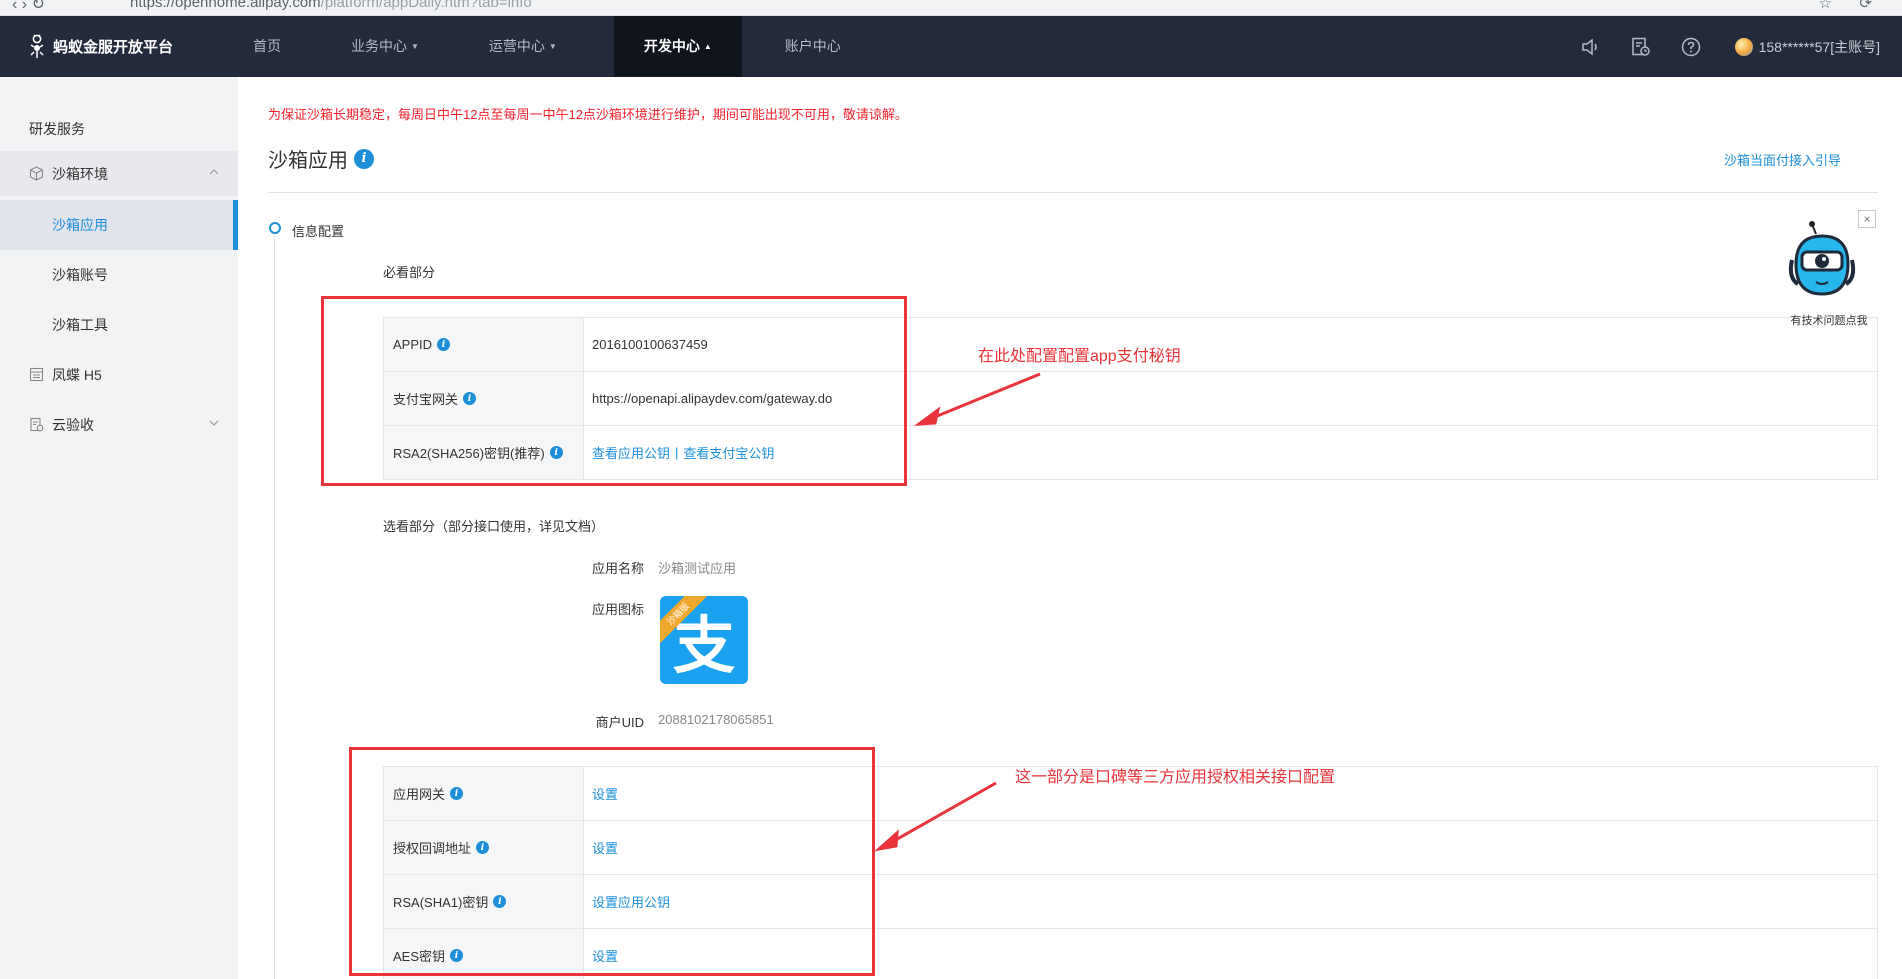 This screenshot has width=1902, height=979. Describe the element at coordinates (1865, 6) in the screenshot. I see `browser-menu-icon: ⟳` at that location.